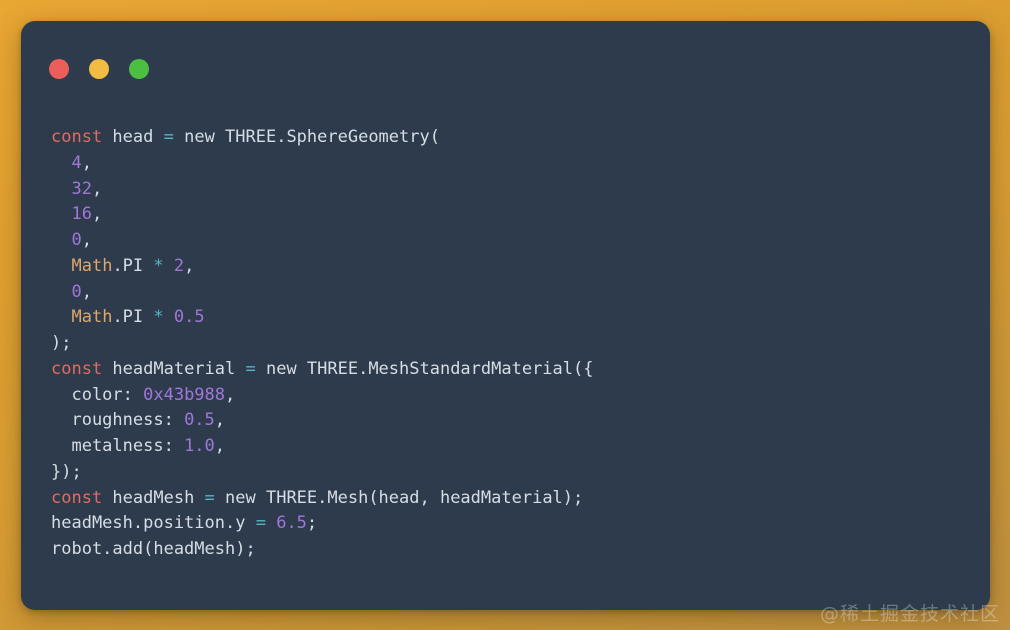  Describe the element at coordinates (139, 69) in the screenshot. I see `window-maximize-button` at that location.